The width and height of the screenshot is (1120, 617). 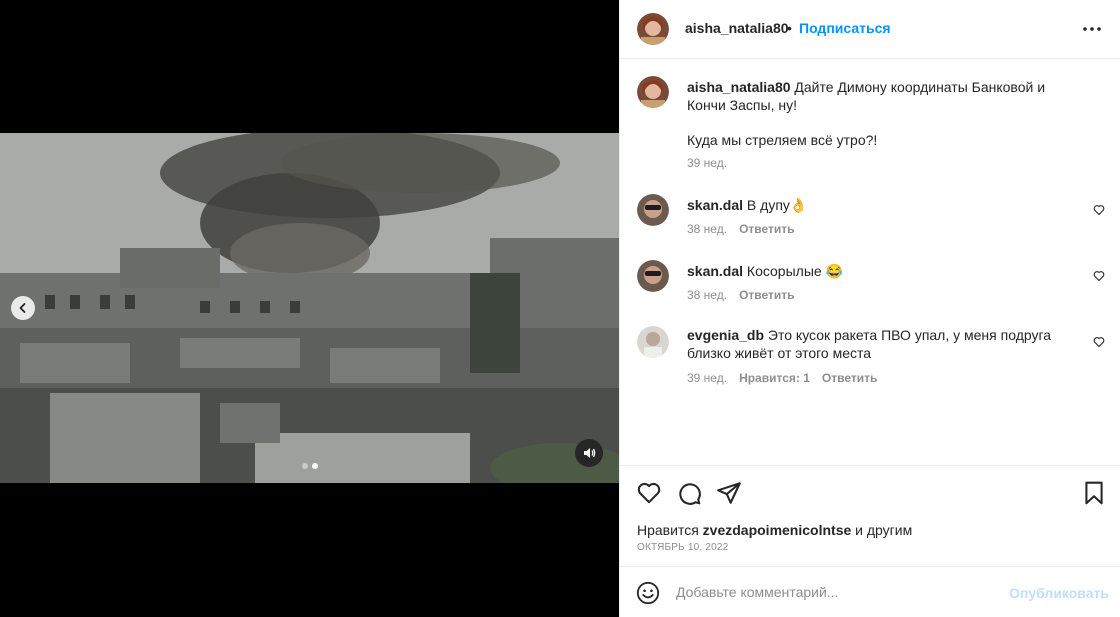 What do you see at coordinates (1059, 593) in the screenshot?
I see `publish-button: Опубликовать` at bounding box center [1059, 593].